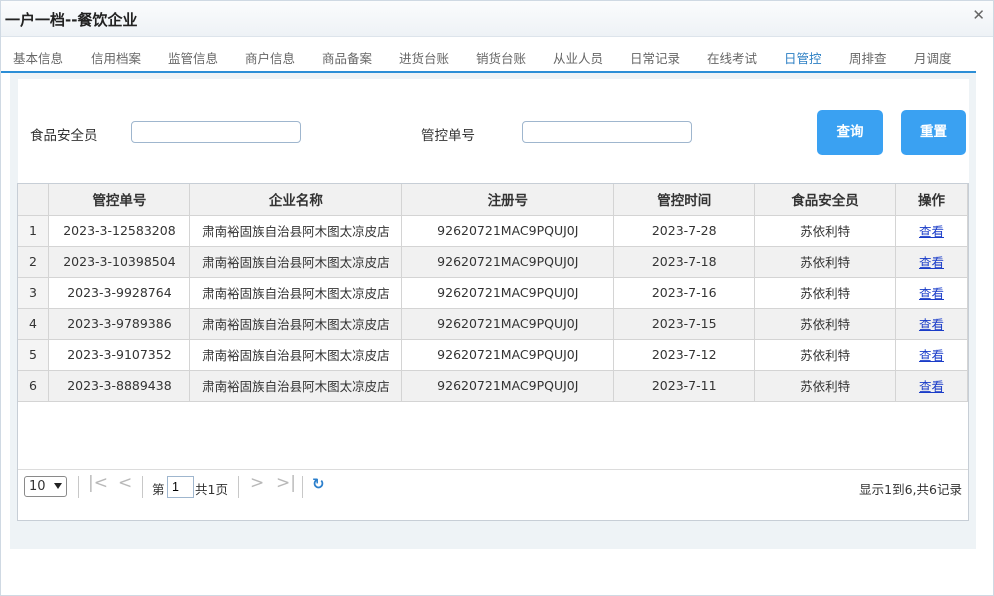  I want to click on reset-button: 重置, so click(933, 132).